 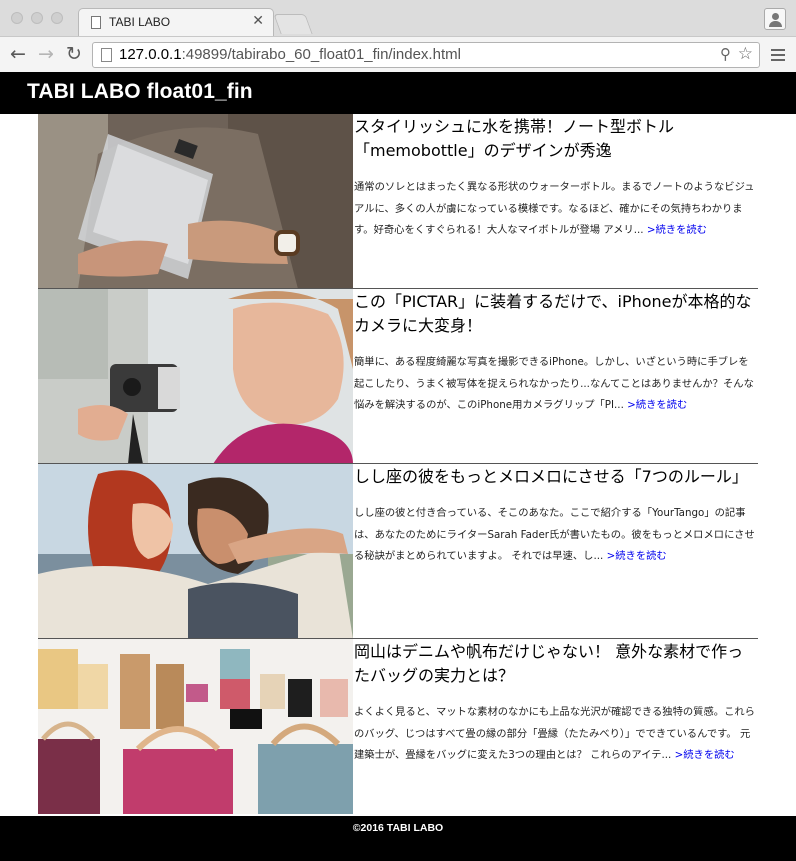 I want to click on new-tab-button, so click(x=293, y=24).